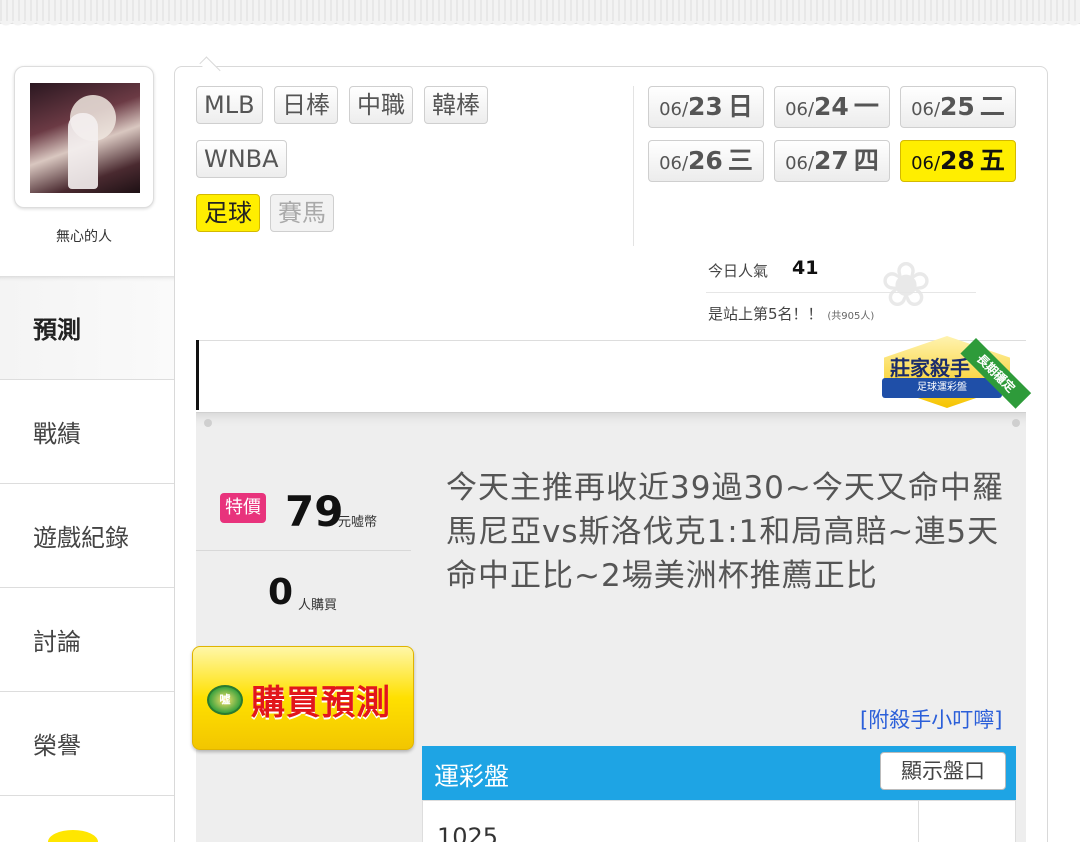 This screenshot has height=842, width=1080. I want to click on rank-text: 是站上第5名！！ (共905人), so click(791, 313).